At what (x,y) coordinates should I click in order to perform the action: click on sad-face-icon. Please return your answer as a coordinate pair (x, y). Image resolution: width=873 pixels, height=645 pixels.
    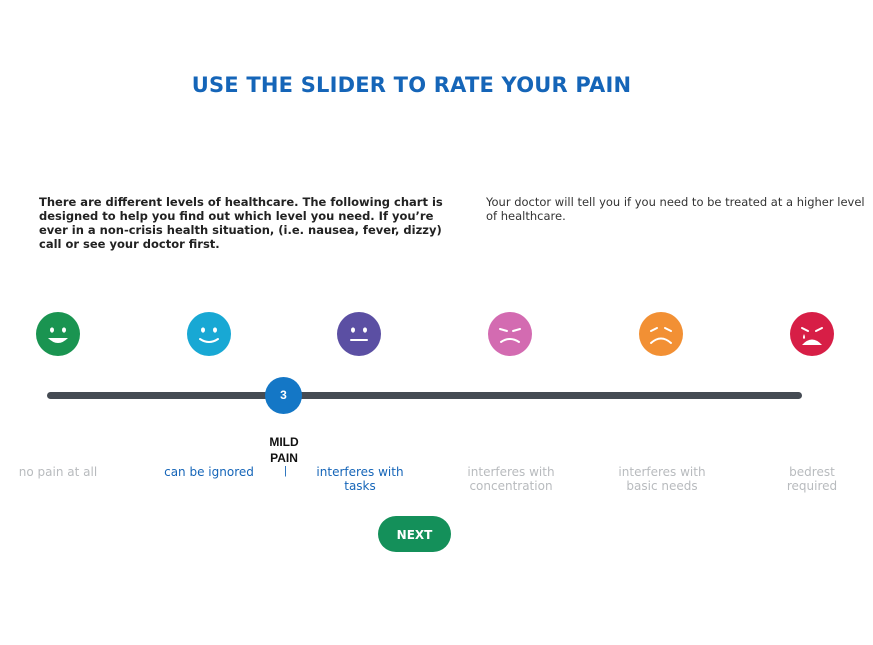
    Looking at the image, I should click on (510, 334).